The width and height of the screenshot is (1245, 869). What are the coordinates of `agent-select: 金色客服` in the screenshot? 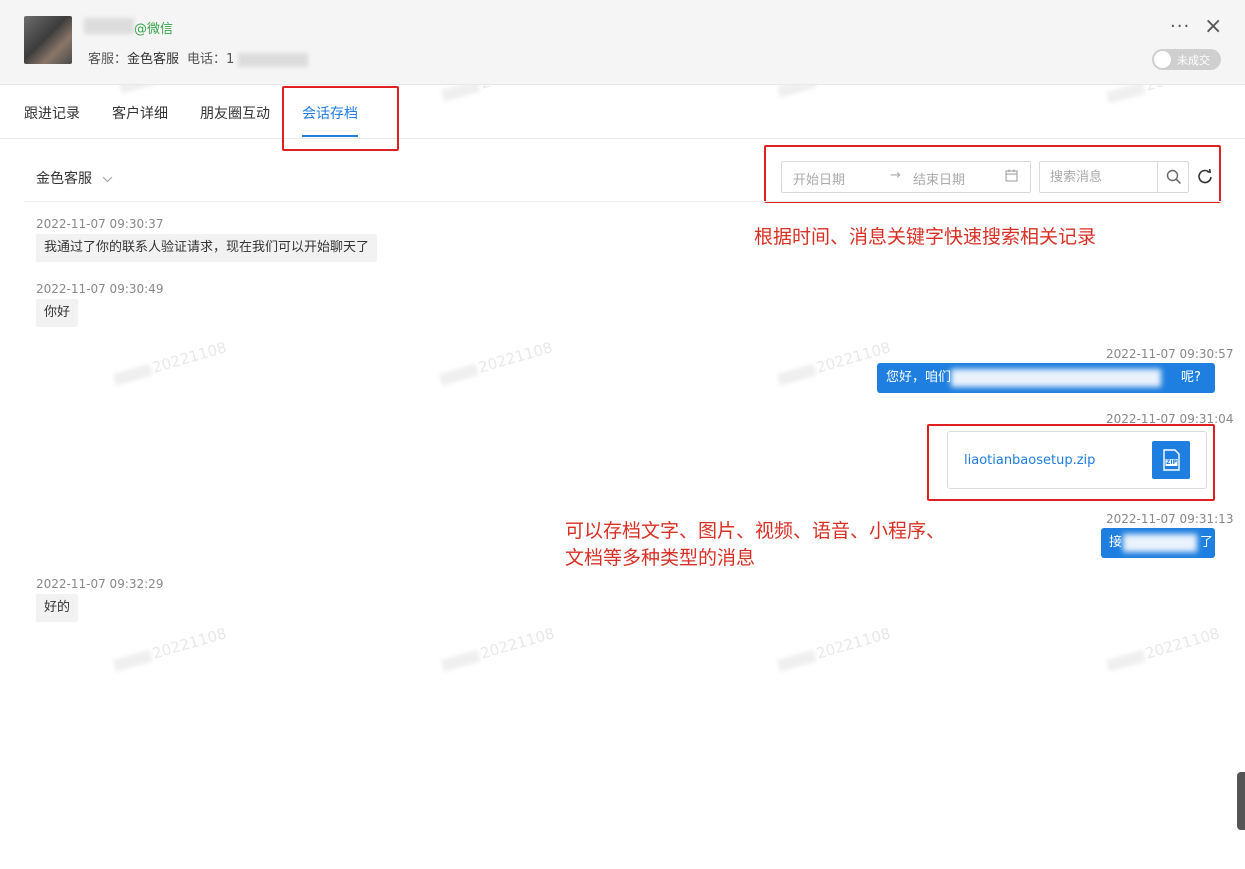 It's located at (74, 178).